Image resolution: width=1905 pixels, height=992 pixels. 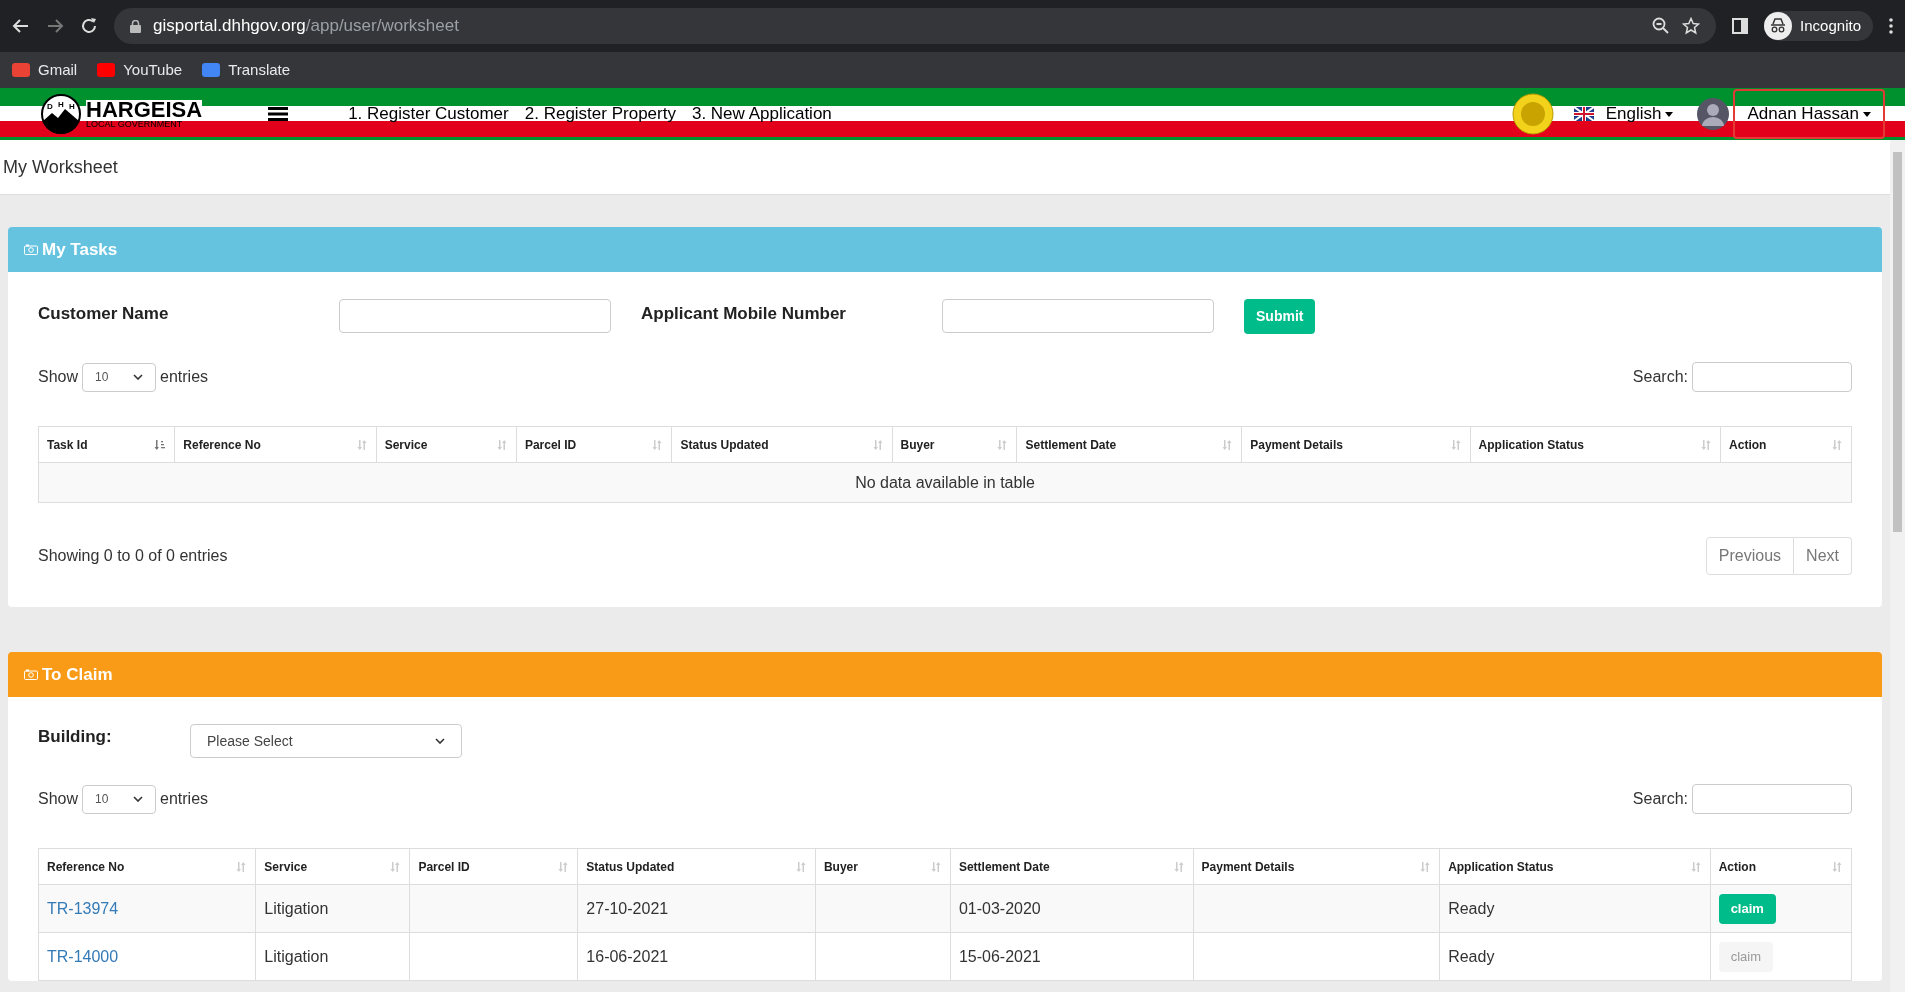 I want to click on avatar-icon, so click(x=1713, y=114).